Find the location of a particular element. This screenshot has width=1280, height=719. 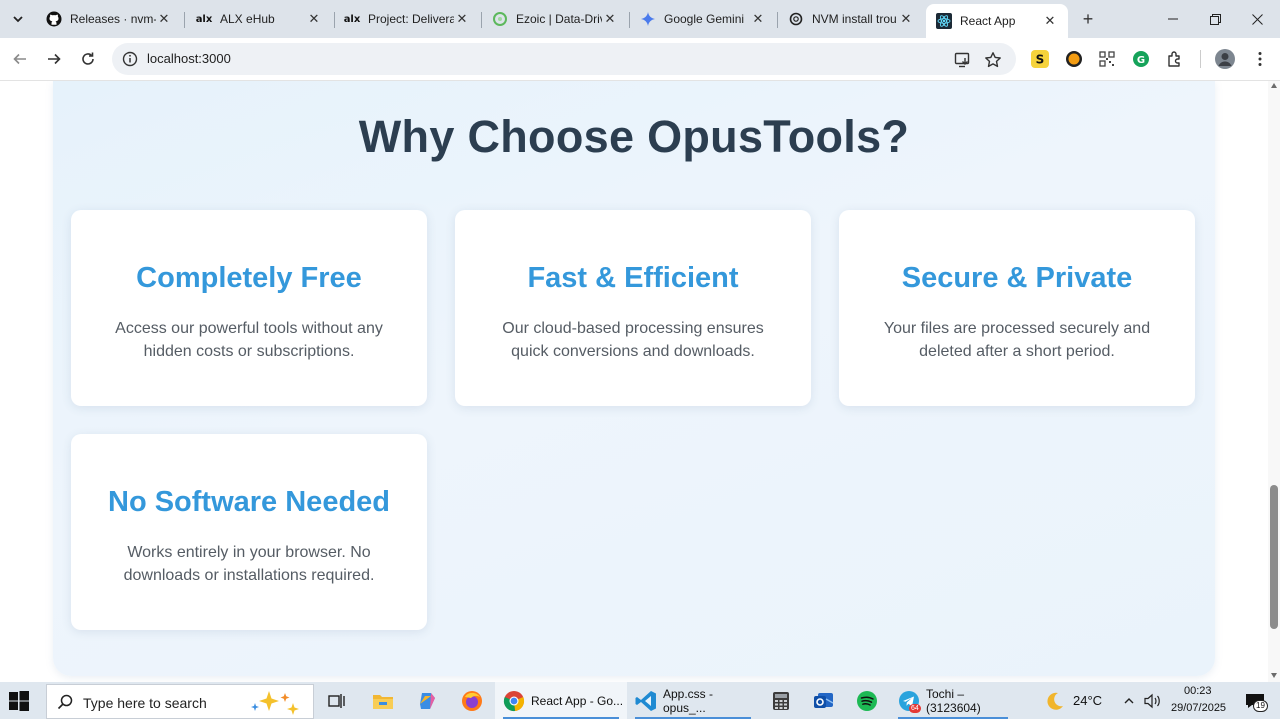

new-tab-button: + is located at coordinates (1088, 19).